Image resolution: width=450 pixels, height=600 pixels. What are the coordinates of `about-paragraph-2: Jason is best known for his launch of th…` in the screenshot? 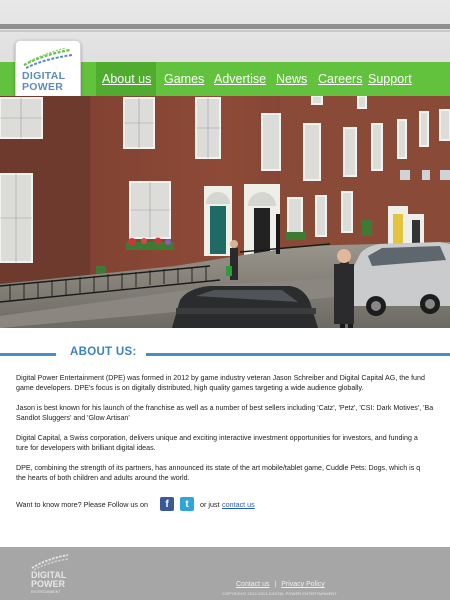 It's located at (233, 413).